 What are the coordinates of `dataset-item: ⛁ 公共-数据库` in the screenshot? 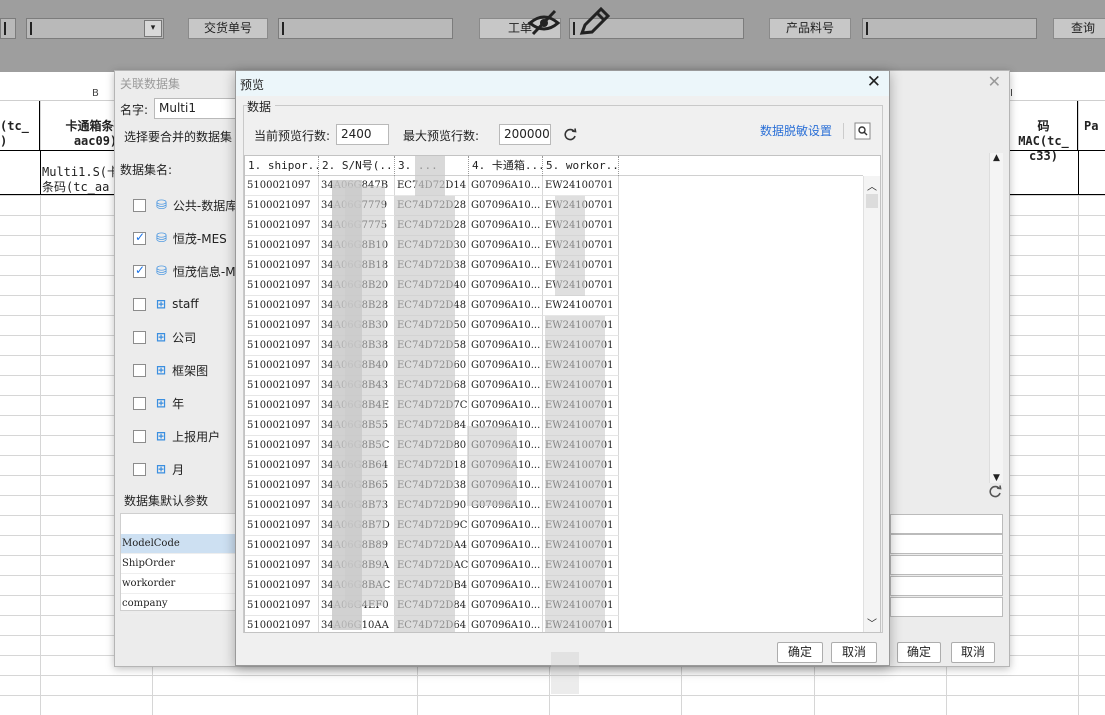 It's located at (185, 205).